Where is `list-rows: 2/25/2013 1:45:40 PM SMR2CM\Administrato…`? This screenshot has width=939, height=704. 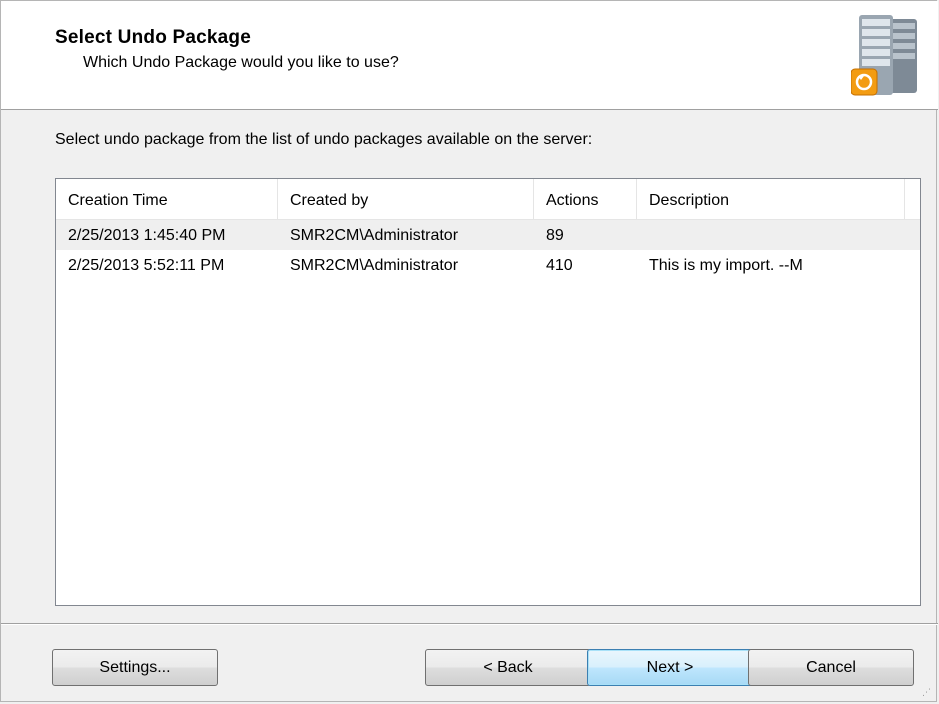
list-rows: 2/25/2013 1:45:40 PM SMR2CM\Administrato… is located at coordinates (488, 250).